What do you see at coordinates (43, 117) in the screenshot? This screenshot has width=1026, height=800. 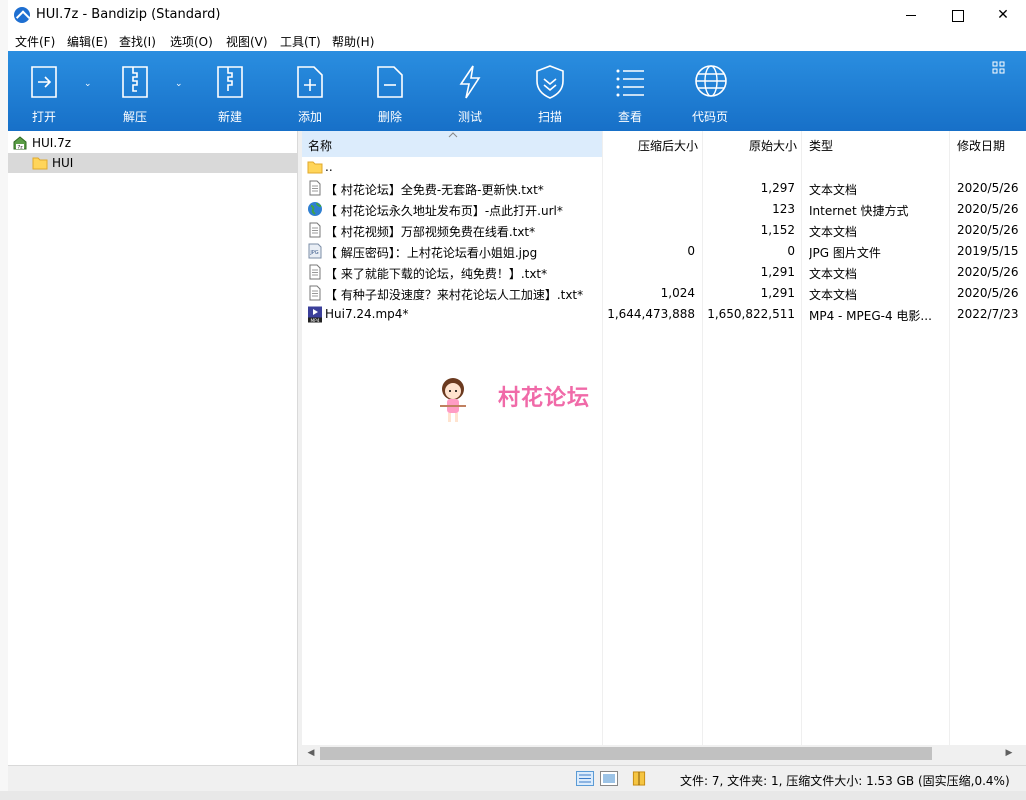 I see `open-label: 打开` at bounding box center [43, 117].